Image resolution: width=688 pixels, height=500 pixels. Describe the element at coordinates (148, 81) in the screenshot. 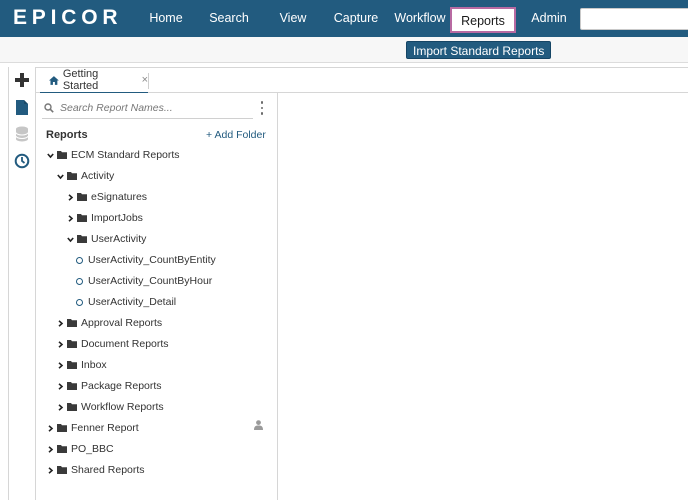

I see `tab-divider` at that location.